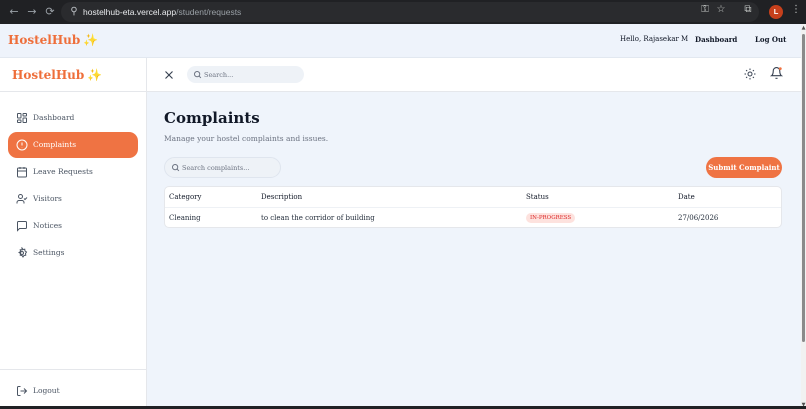  Describe the element at coordinates (185, 197) in the screenshot. I see `column-header-category: Category` at that location.